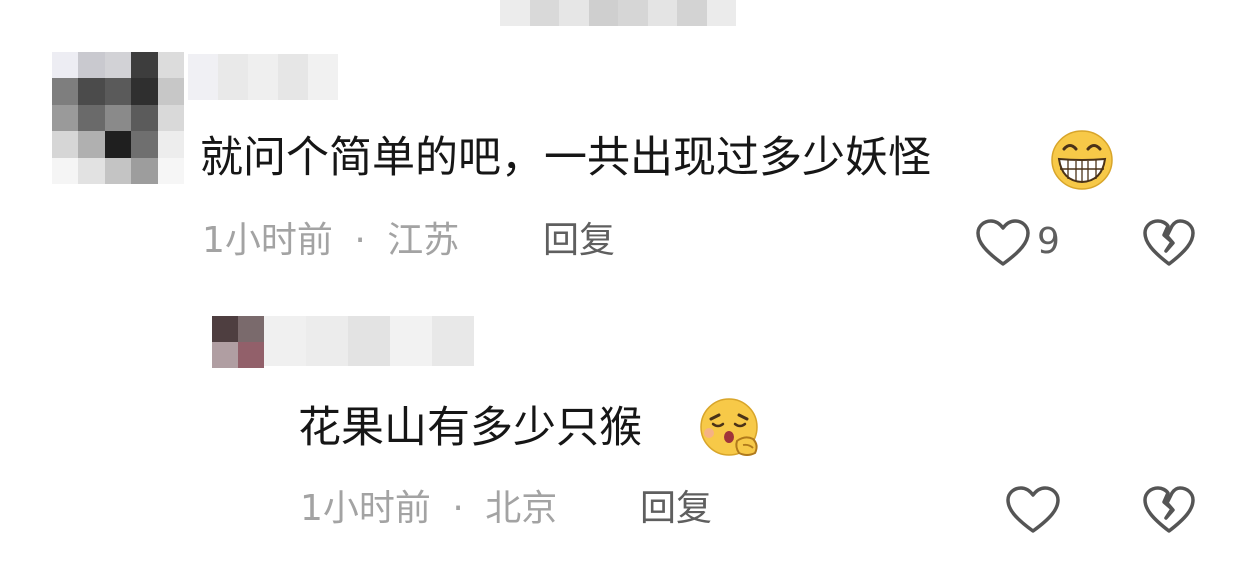 The height and width of the screenshot is (577, 1260). I want to click on shushing-face-emoji, so click(729, 427).